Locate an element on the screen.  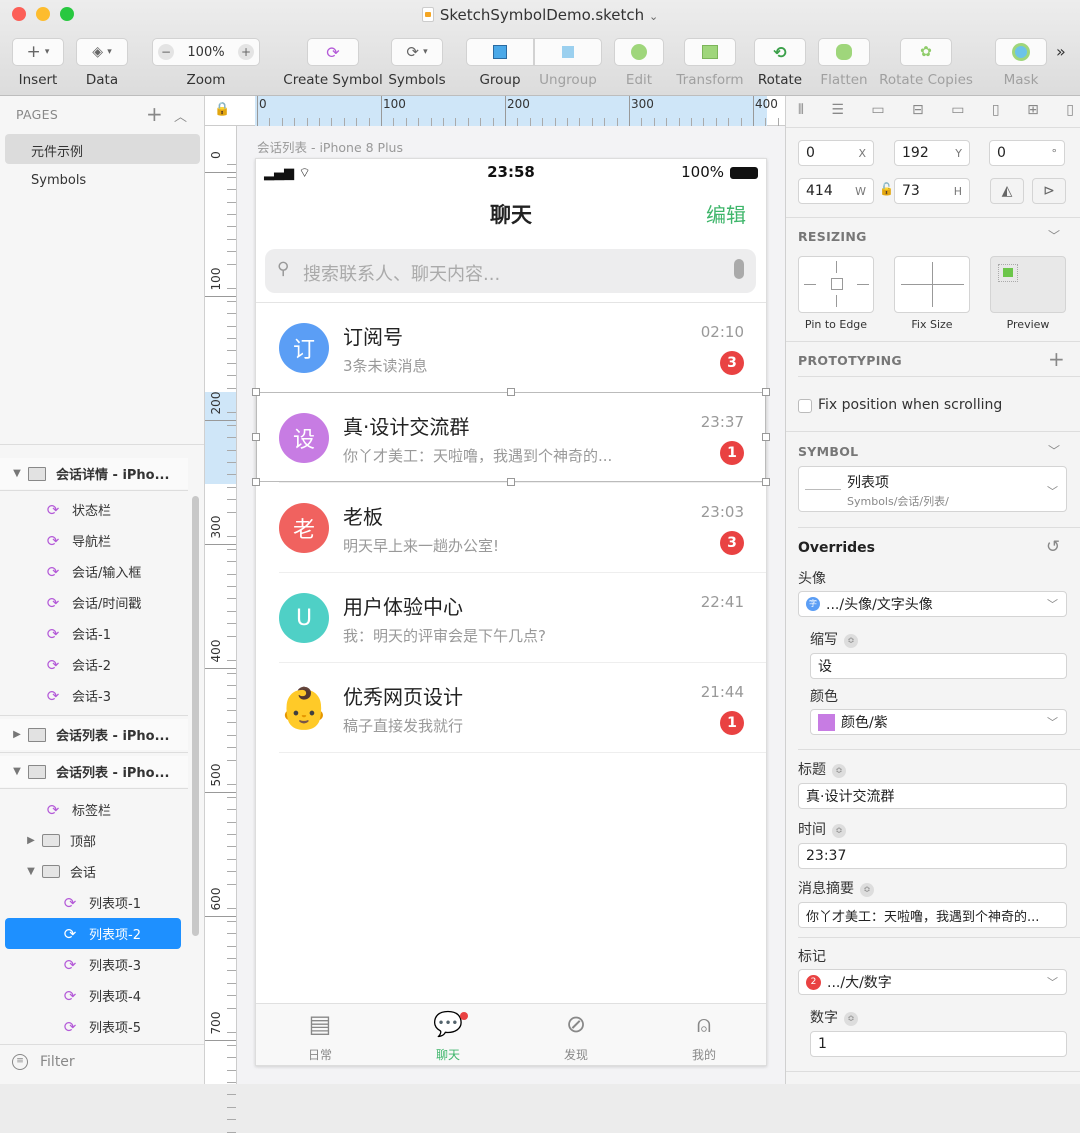
distribute-vertical-icon: ☰ is located at coordinates (837, 110).